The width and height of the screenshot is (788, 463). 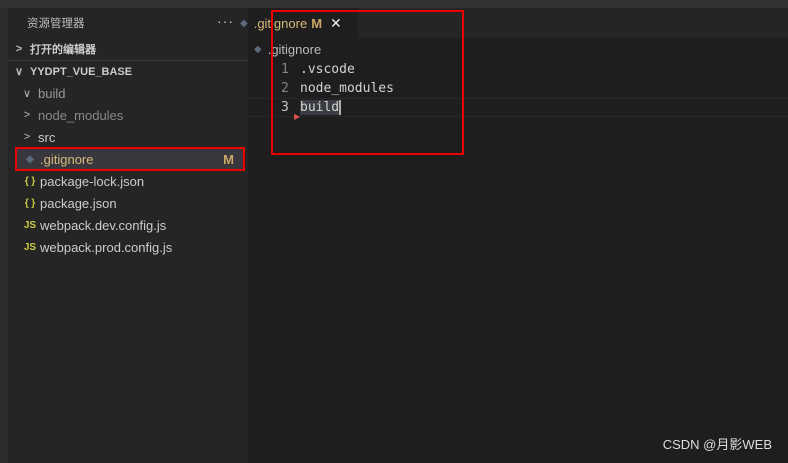 What do you see at coordinates (52, 93) in the screenshot?
I see `item-label: build` at bounding box center [52, 93].